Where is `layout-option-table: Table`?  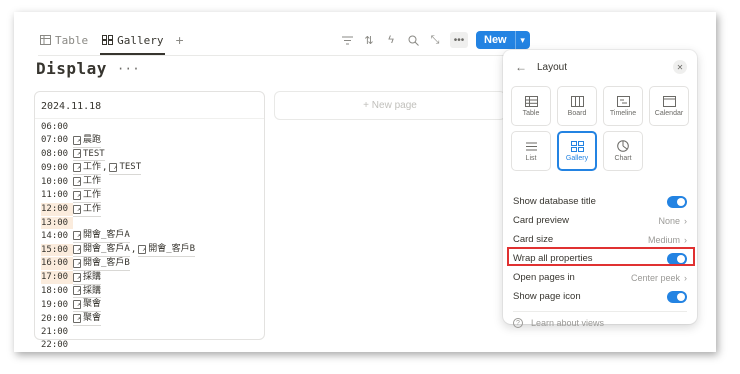 layout-option-table: Table is located at coordinates (531, 106).